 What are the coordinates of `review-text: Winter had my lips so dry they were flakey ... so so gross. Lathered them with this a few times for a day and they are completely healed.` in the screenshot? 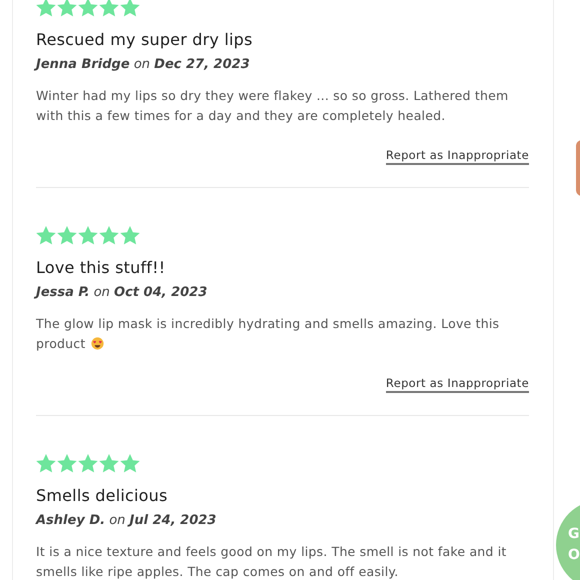 It's located at (273, 106).